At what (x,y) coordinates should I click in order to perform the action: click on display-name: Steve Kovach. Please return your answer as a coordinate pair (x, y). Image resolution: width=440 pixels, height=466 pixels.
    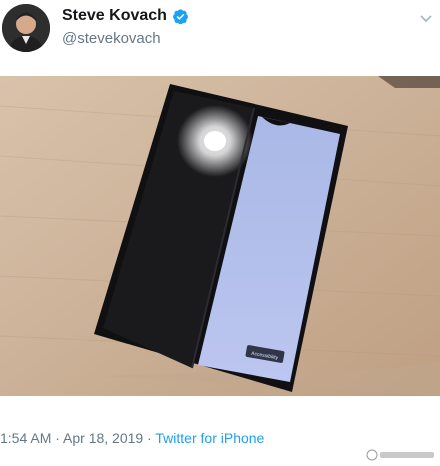
    Looking at the image, I should click on (114, 16).